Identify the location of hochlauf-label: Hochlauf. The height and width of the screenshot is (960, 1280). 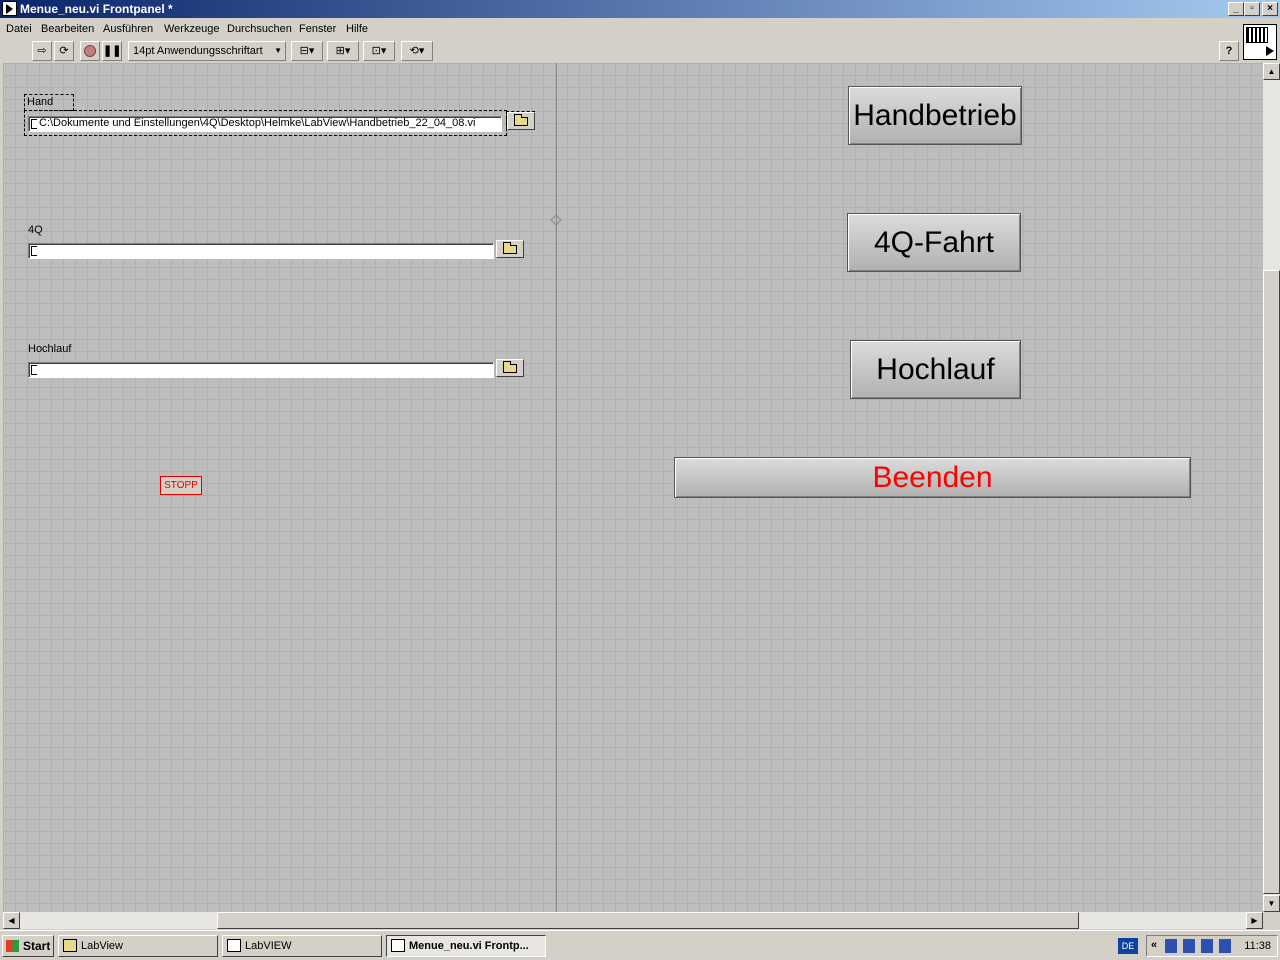
(50, 349).